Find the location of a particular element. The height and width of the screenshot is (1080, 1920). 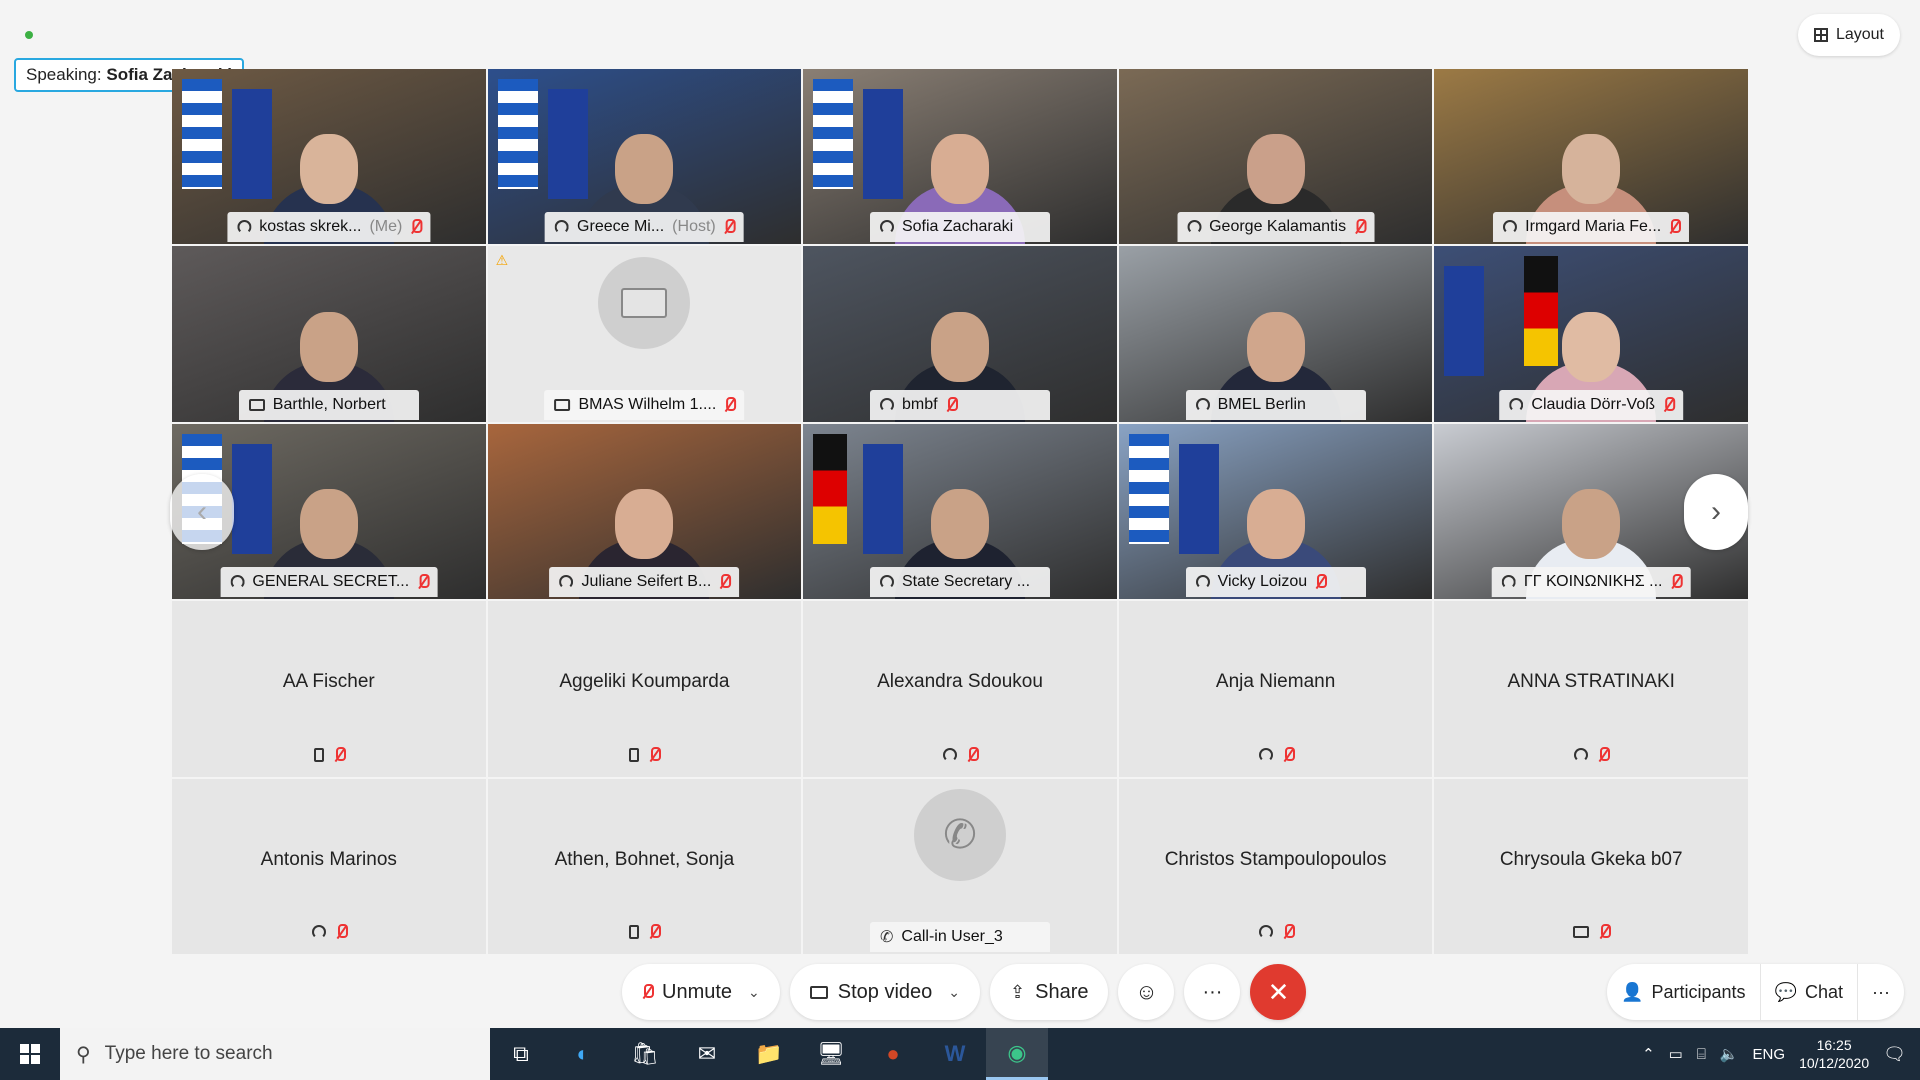

video-tile: Vicky Loizou is located at coordinates (1275, 511).